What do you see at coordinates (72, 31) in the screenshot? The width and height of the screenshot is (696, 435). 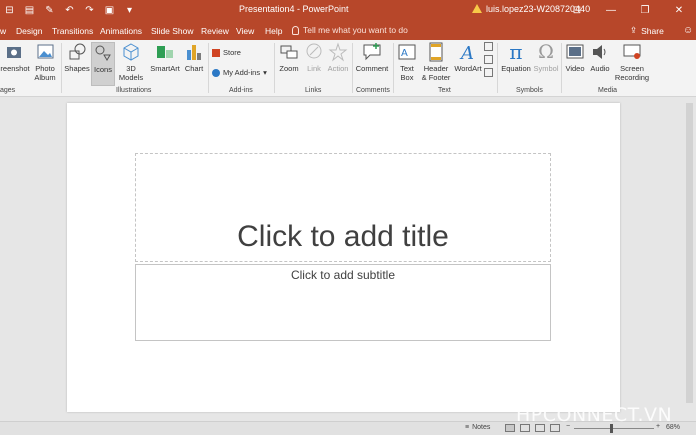 I see `tab-transitions: Transitions` at bounding box center [72, 31].